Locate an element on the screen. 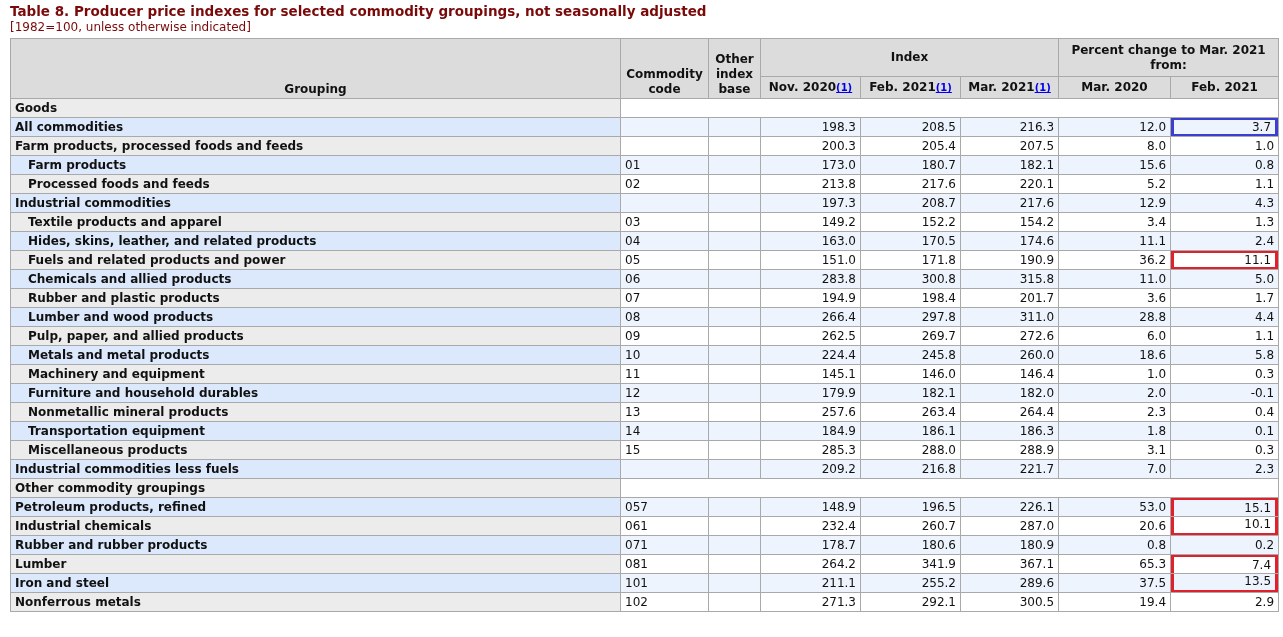 This screenshot has height=637, width=1283. column-header: Grouping is located at coordinates (315, 68).